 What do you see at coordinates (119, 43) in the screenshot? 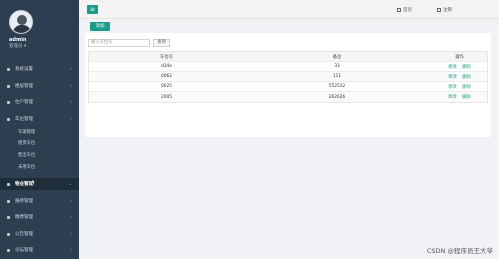
I see `search-input: 输入车位号` at bounding box center [119, 43].